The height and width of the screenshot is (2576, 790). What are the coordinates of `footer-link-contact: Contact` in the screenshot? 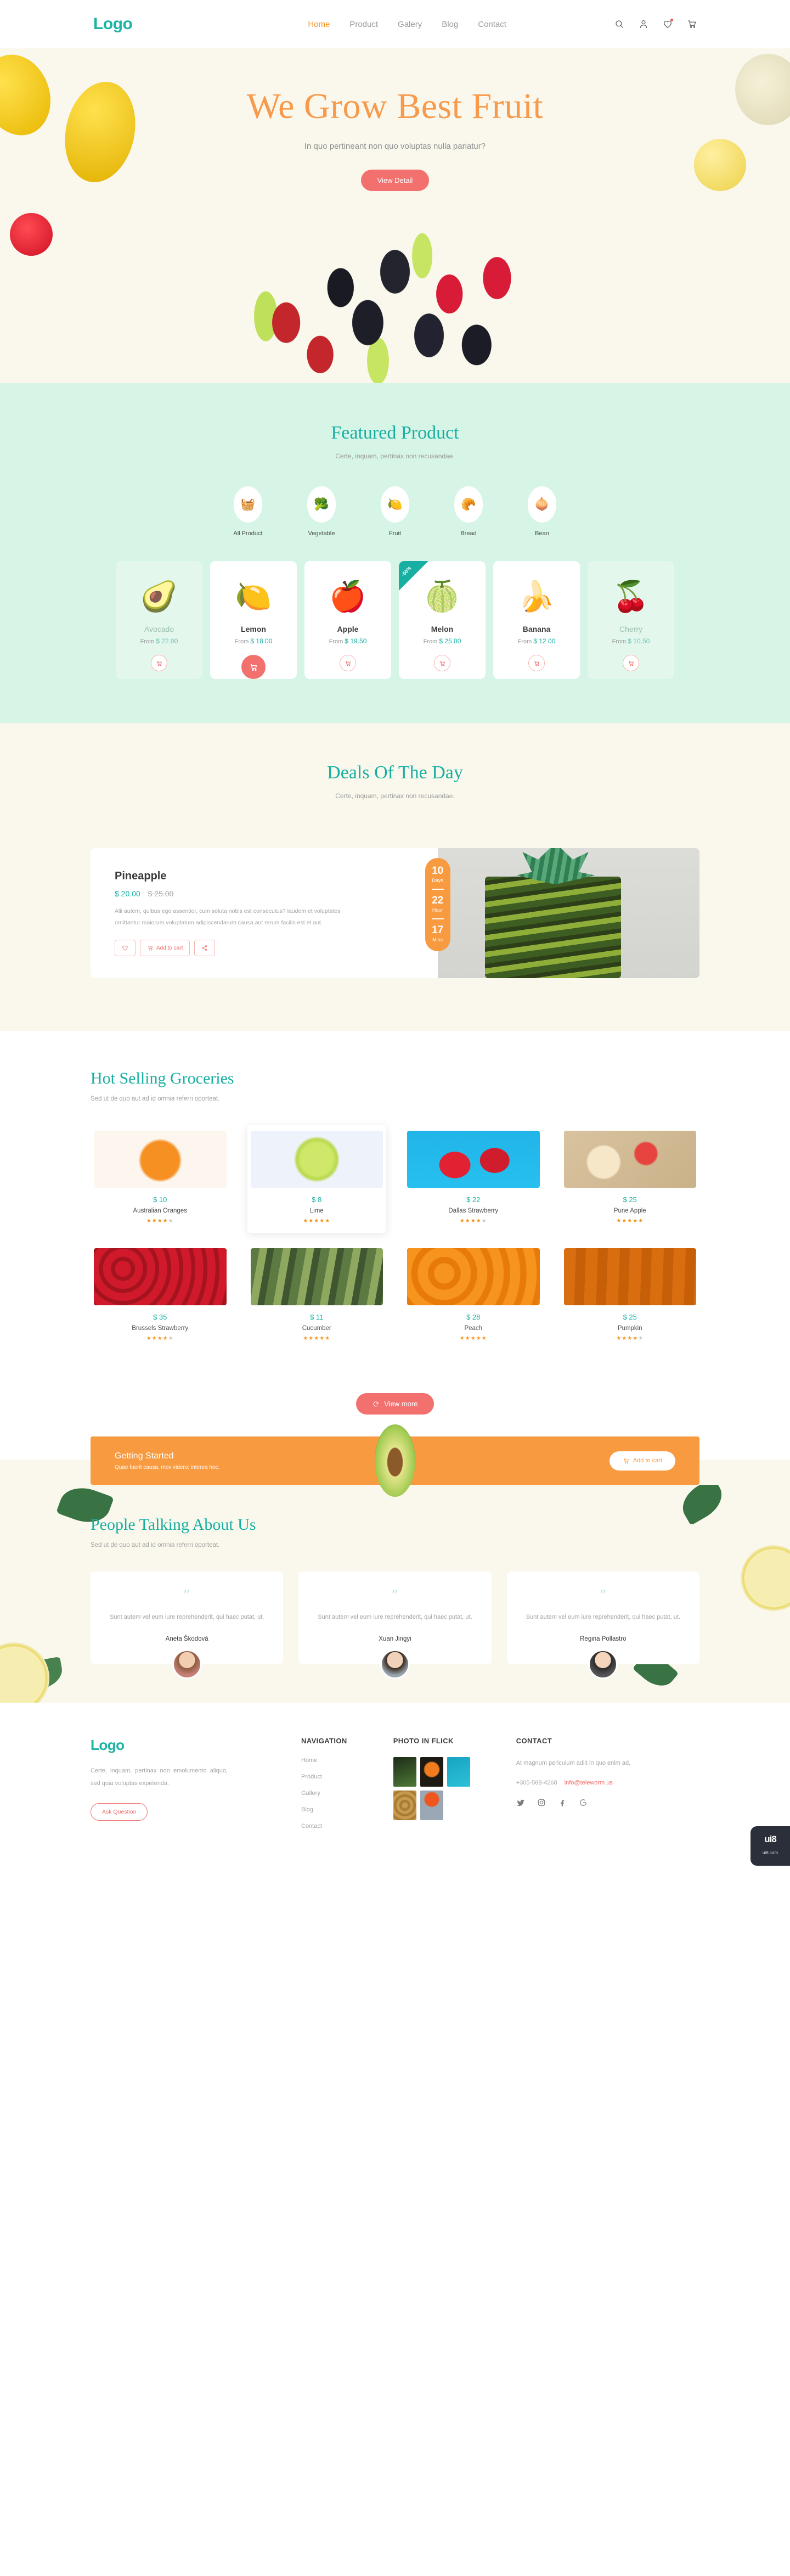 It's located at (324, 1826).